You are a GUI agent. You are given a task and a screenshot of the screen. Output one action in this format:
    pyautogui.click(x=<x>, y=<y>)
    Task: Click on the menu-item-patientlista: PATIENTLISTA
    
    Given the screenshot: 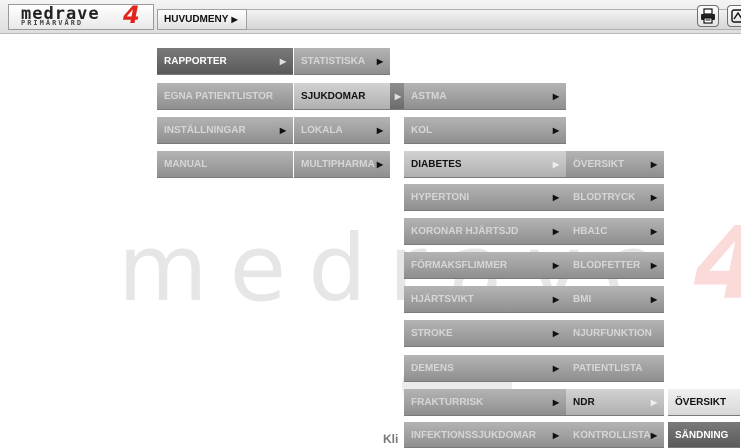 What is the action you would take?
    pyautogui.click(x=615, y=368)
    